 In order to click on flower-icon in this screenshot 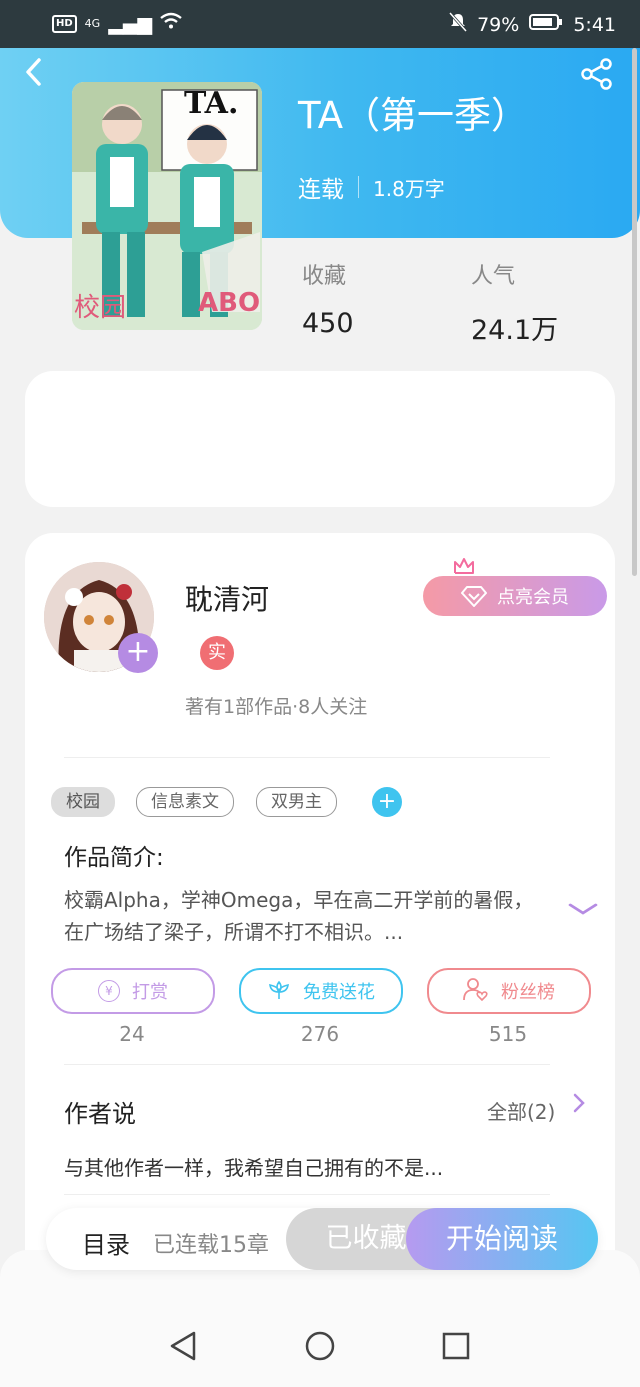, I will do `click(279, 991)`.